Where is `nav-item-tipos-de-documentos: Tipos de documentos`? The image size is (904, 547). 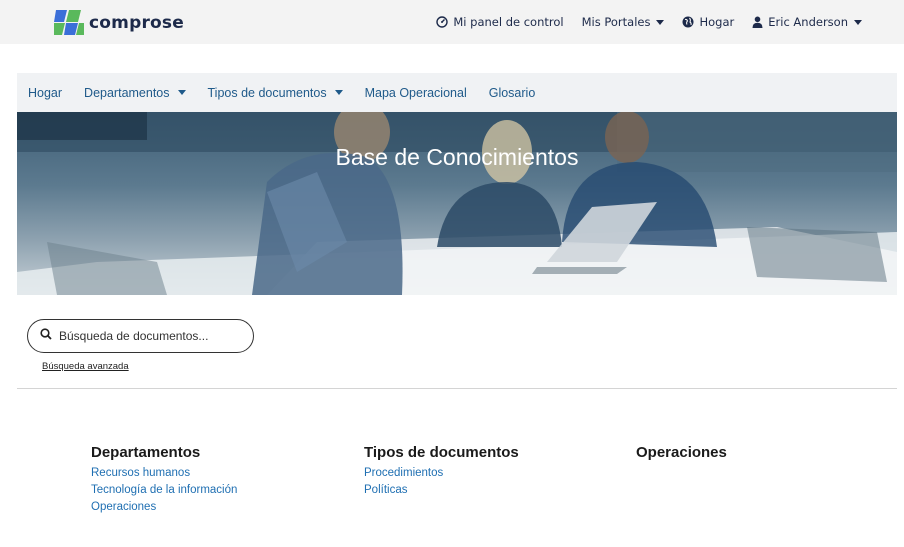
nav-item-tipos-de-documentos: Tipos de documentos is located at coordinates (275, 93).